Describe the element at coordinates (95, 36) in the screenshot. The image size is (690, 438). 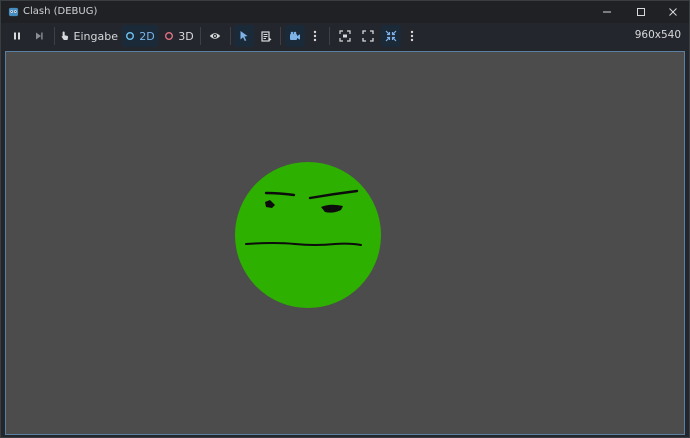
I see `input-label: Eingabe` at that location.